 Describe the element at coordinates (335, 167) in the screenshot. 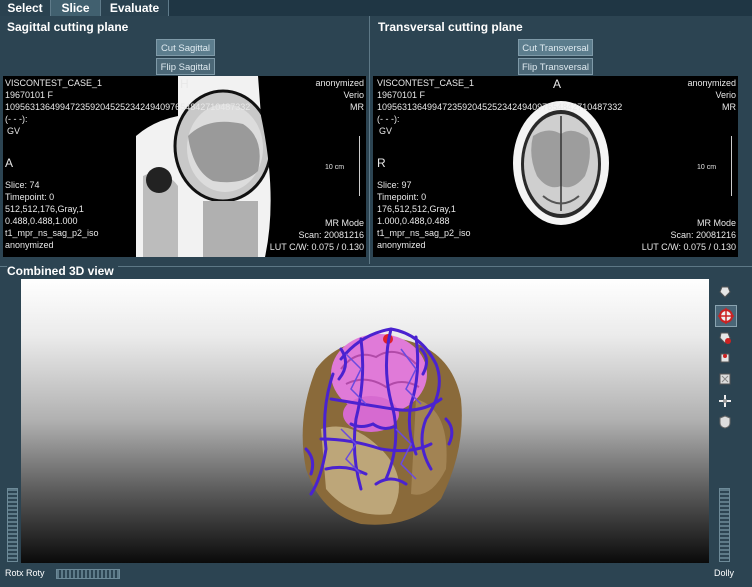

I see `sag-scale-label: 10 cm` at that location.